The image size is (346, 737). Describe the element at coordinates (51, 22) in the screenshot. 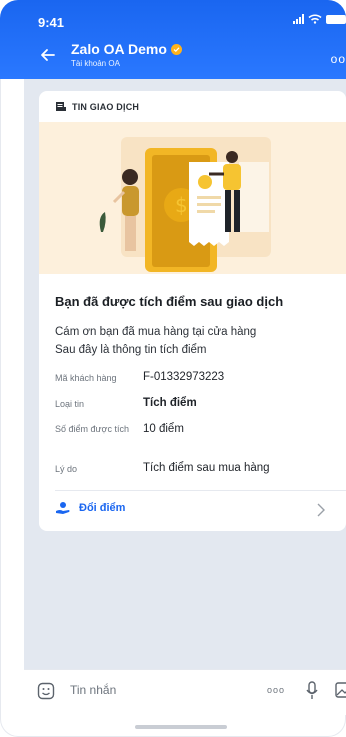

I see `status-time: 9:41` at that location.